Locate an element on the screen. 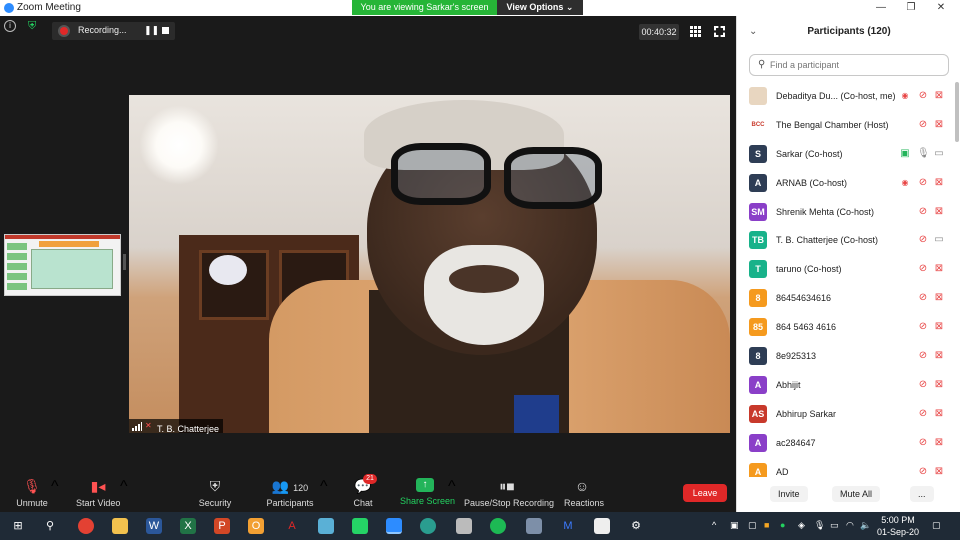 This screenshot has width=960, height=540. search-taskbar-icon: ⚲ is located at coordinates (50, 526).